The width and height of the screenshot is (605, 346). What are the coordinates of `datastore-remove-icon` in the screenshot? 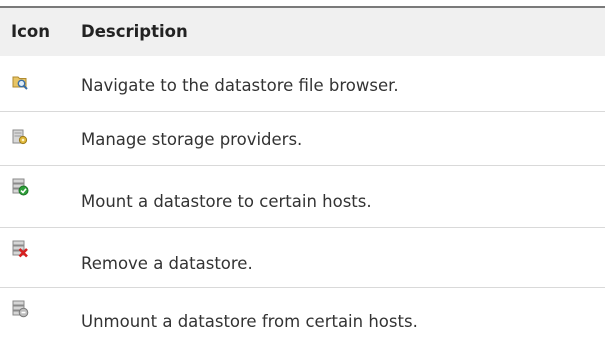 It's located at (20, 249).